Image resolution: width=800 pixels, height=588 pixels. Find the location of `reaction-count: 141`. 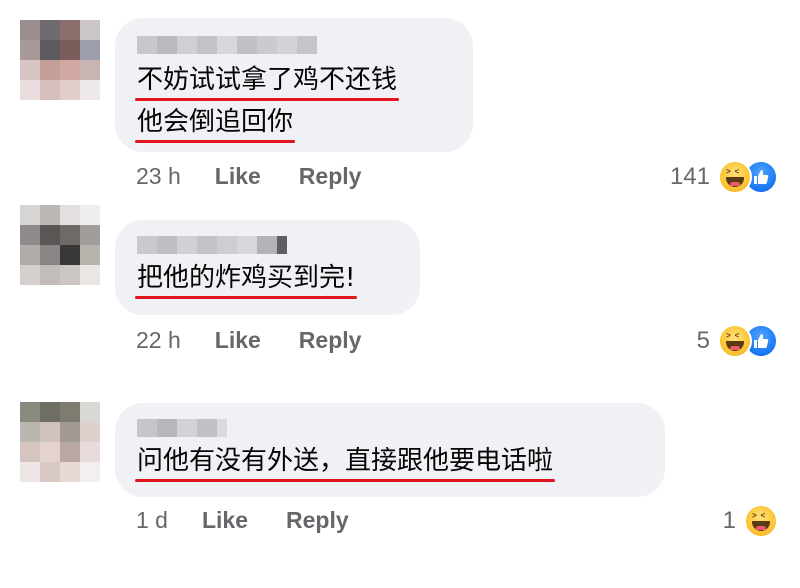

reaction-count: 141 is located at coordinates (689, 176).